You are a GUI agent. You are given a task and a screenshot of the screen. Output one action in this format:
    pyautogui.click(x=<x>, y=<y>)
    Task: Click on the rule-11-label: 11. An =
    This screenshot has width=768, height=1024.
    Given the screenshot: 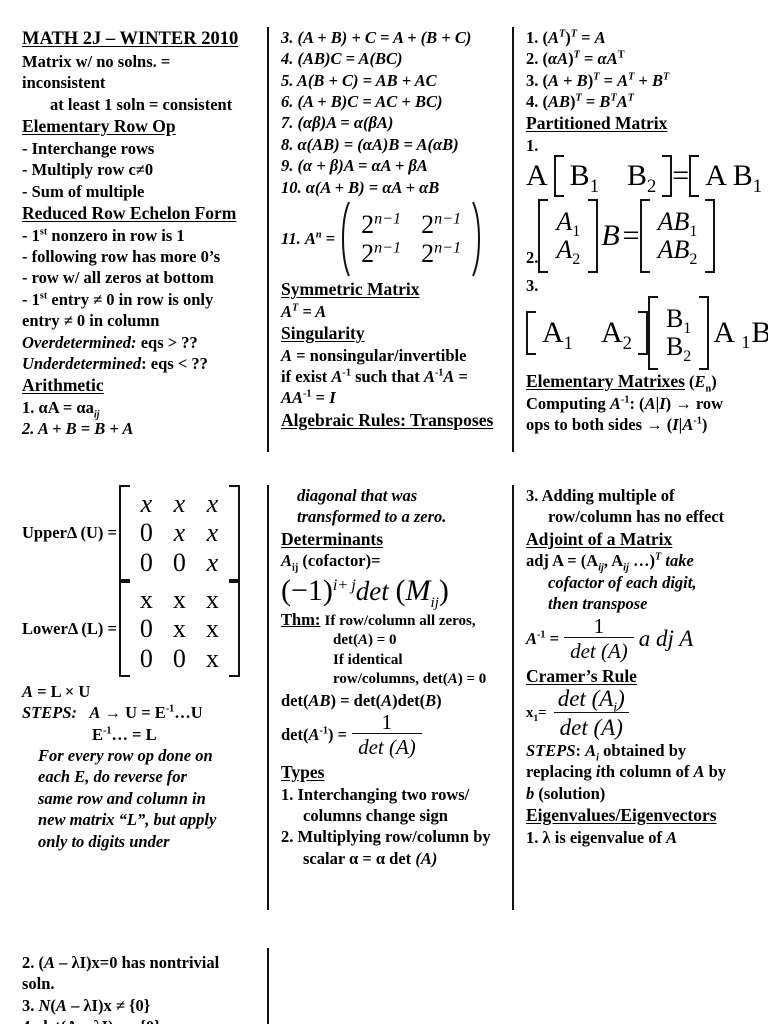 What is the action you would take?
    pyautogui.click(x=308, y=239)
    